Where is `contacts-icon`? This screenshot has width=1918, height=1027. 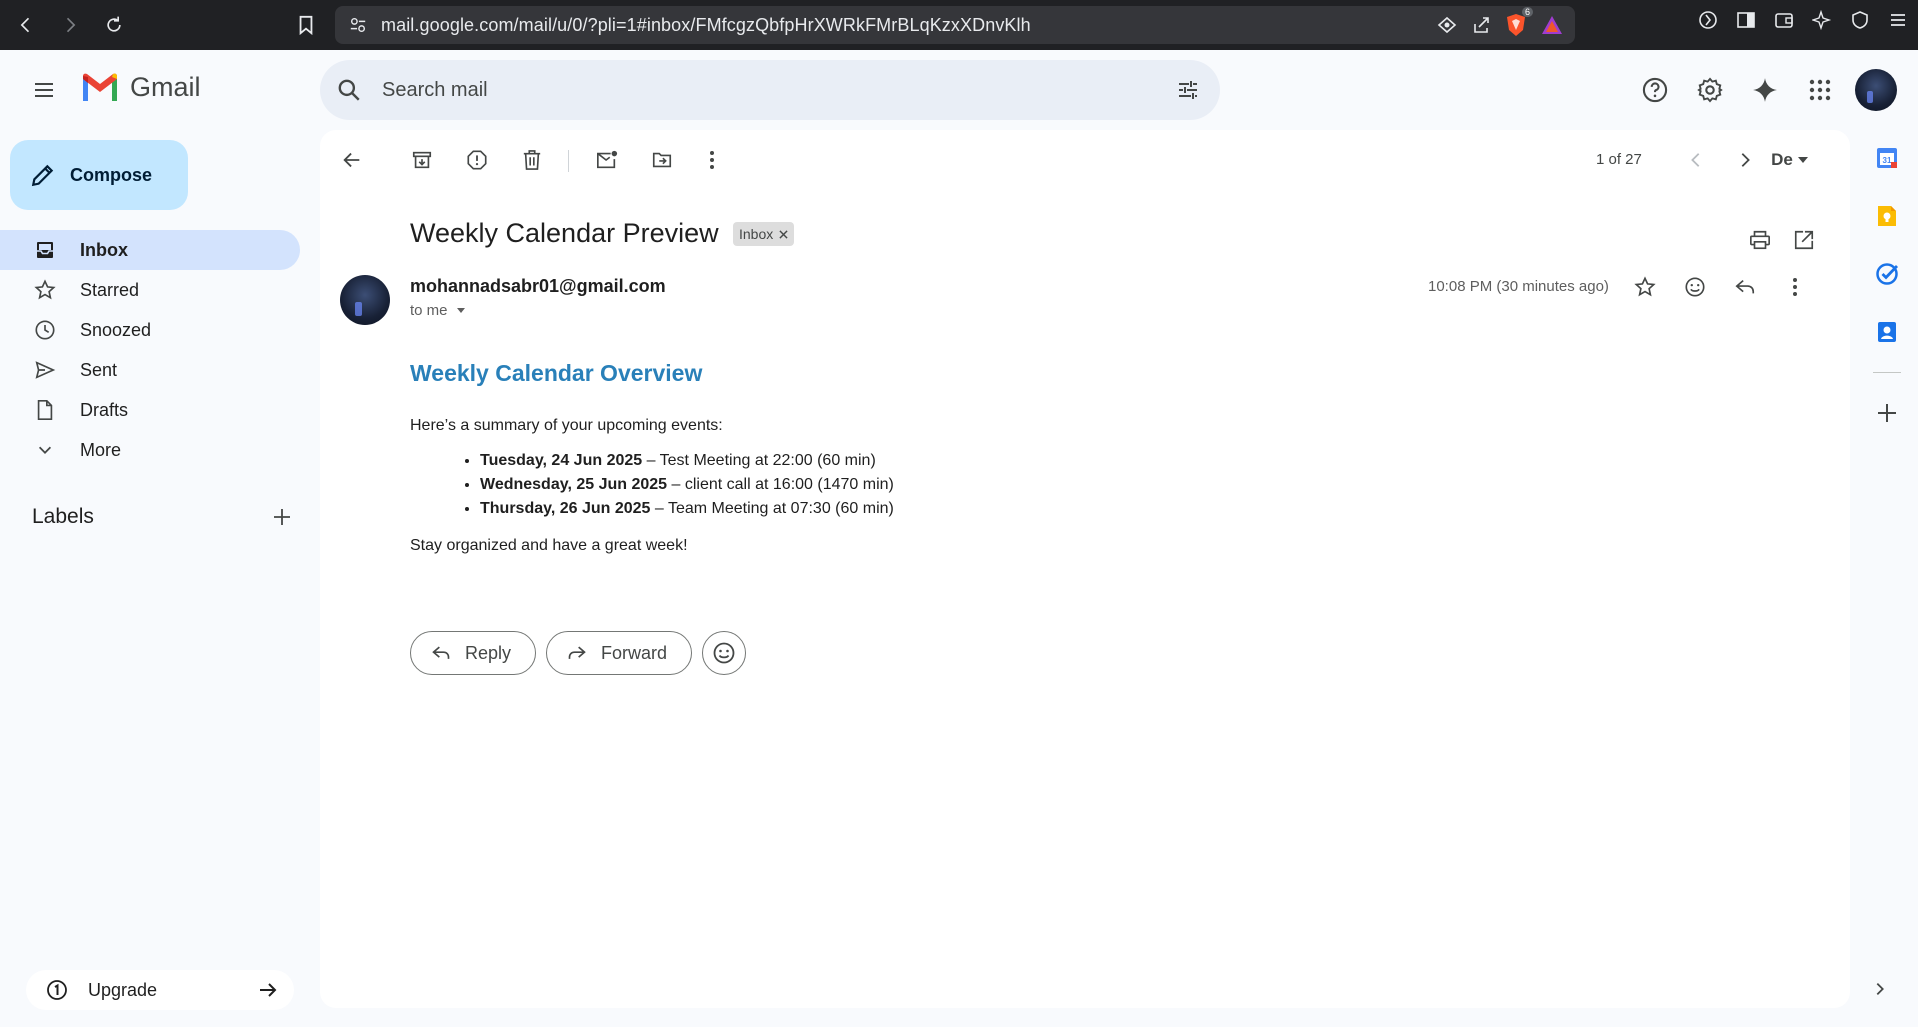 contacts-icon is located at coordinates (1887, 332).